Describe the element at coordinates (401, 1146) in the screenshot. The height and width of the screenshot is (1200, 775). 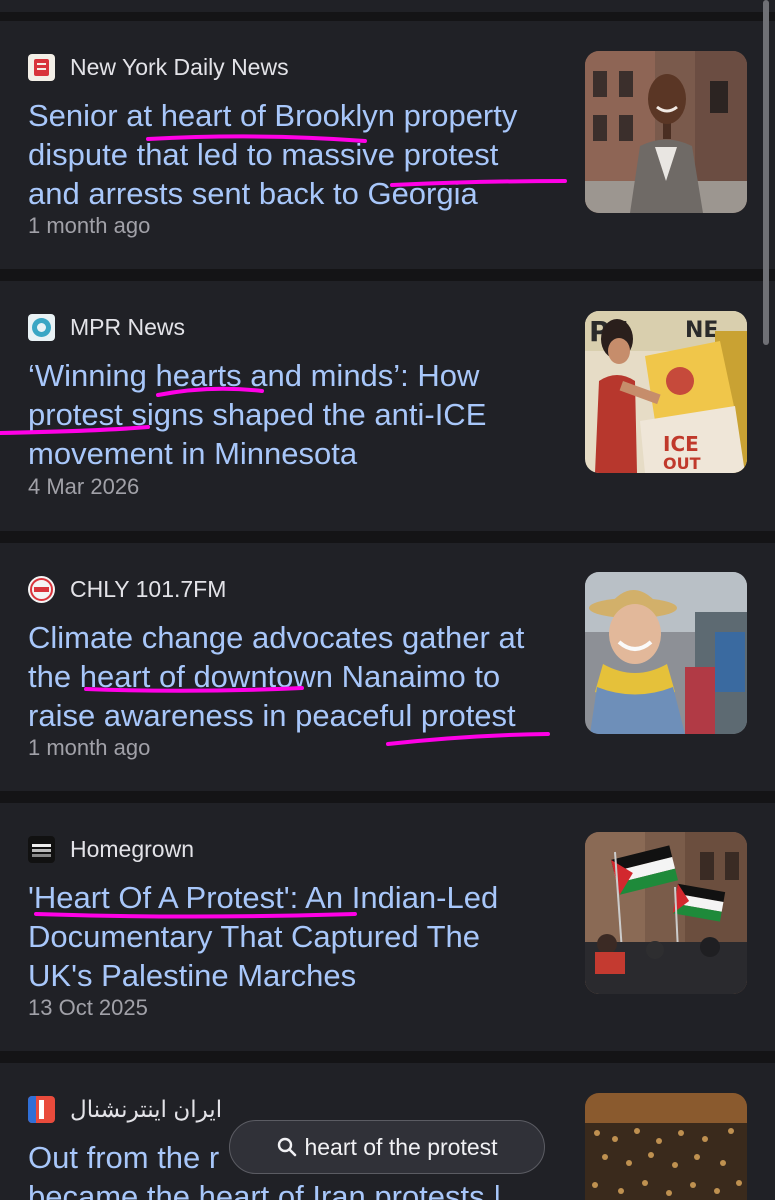
I see `search-query-text: heart of the protest` at that location.